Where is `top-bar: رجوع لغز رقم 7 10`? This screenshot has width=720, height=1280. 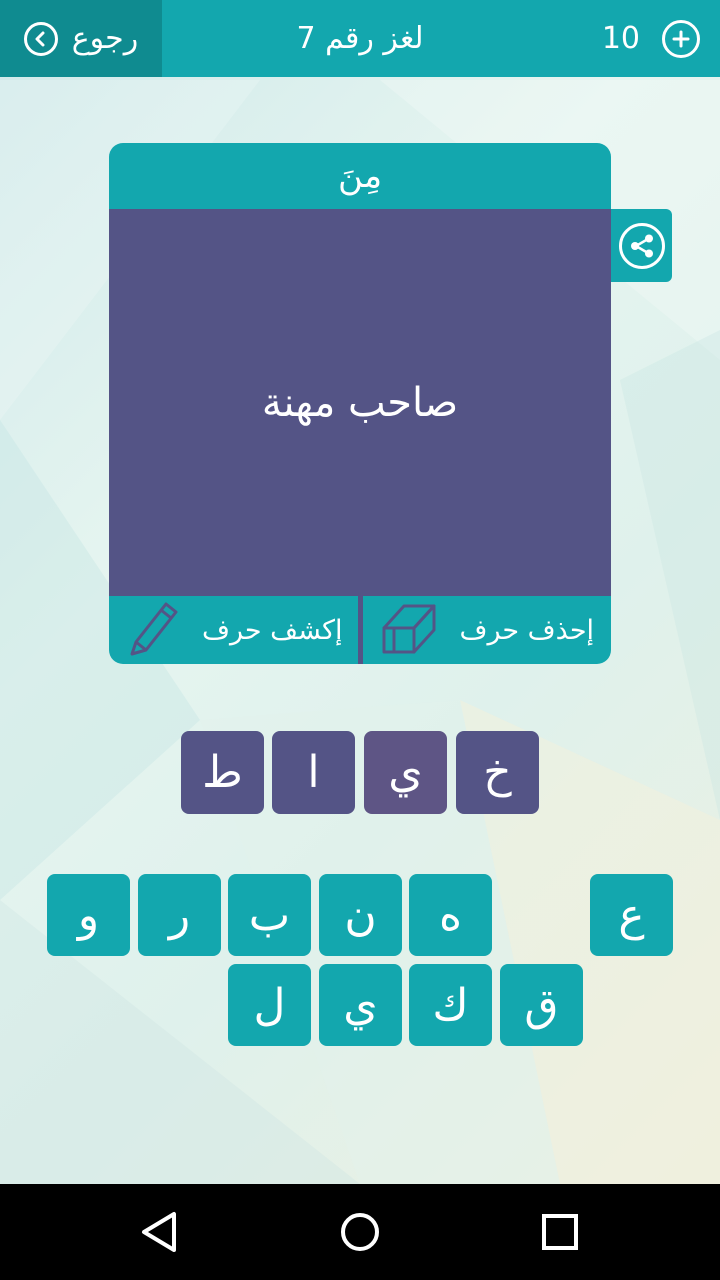 top-bar: رجوع لغز رقم 7 10 is located at coordinates (360, 38).